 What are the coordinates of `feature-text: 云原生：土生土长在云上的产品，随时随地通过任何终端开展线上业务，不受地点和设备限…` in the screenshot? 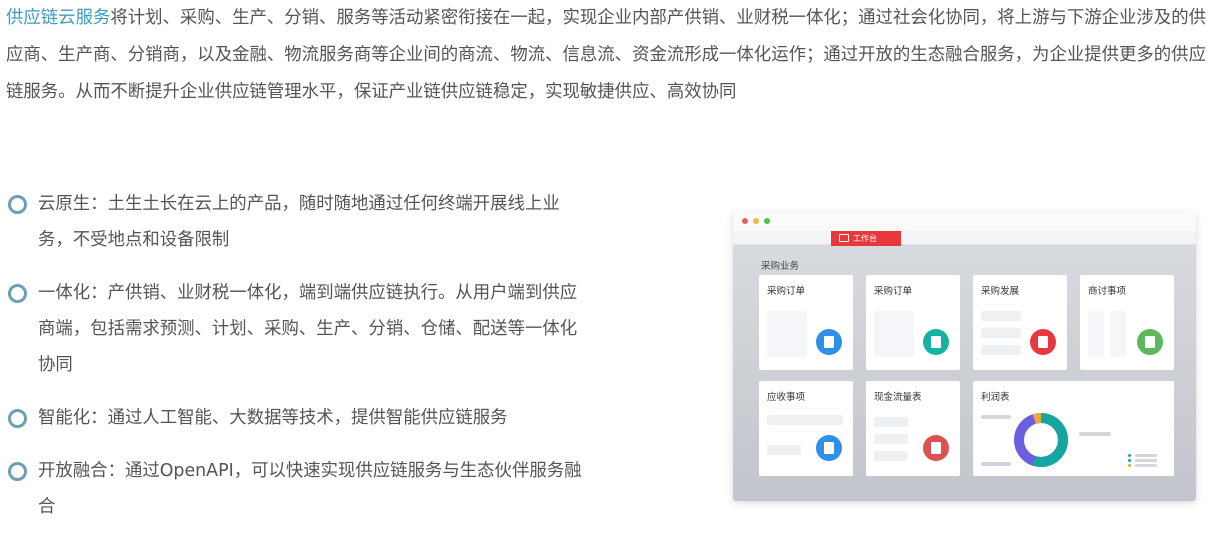 It's located at (299, 222).